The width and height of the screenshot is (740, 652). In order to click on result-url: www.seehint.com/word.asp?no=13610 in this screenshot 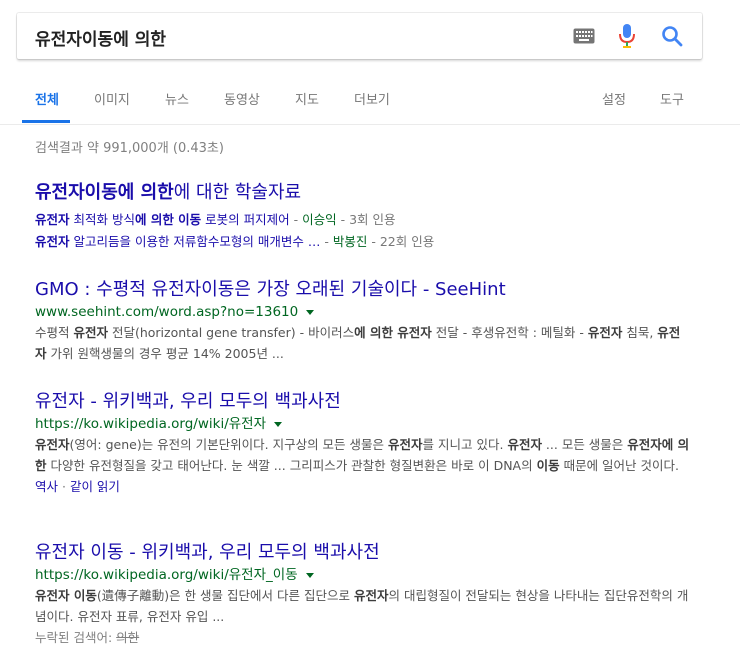, I will do `click(362, 312)`.